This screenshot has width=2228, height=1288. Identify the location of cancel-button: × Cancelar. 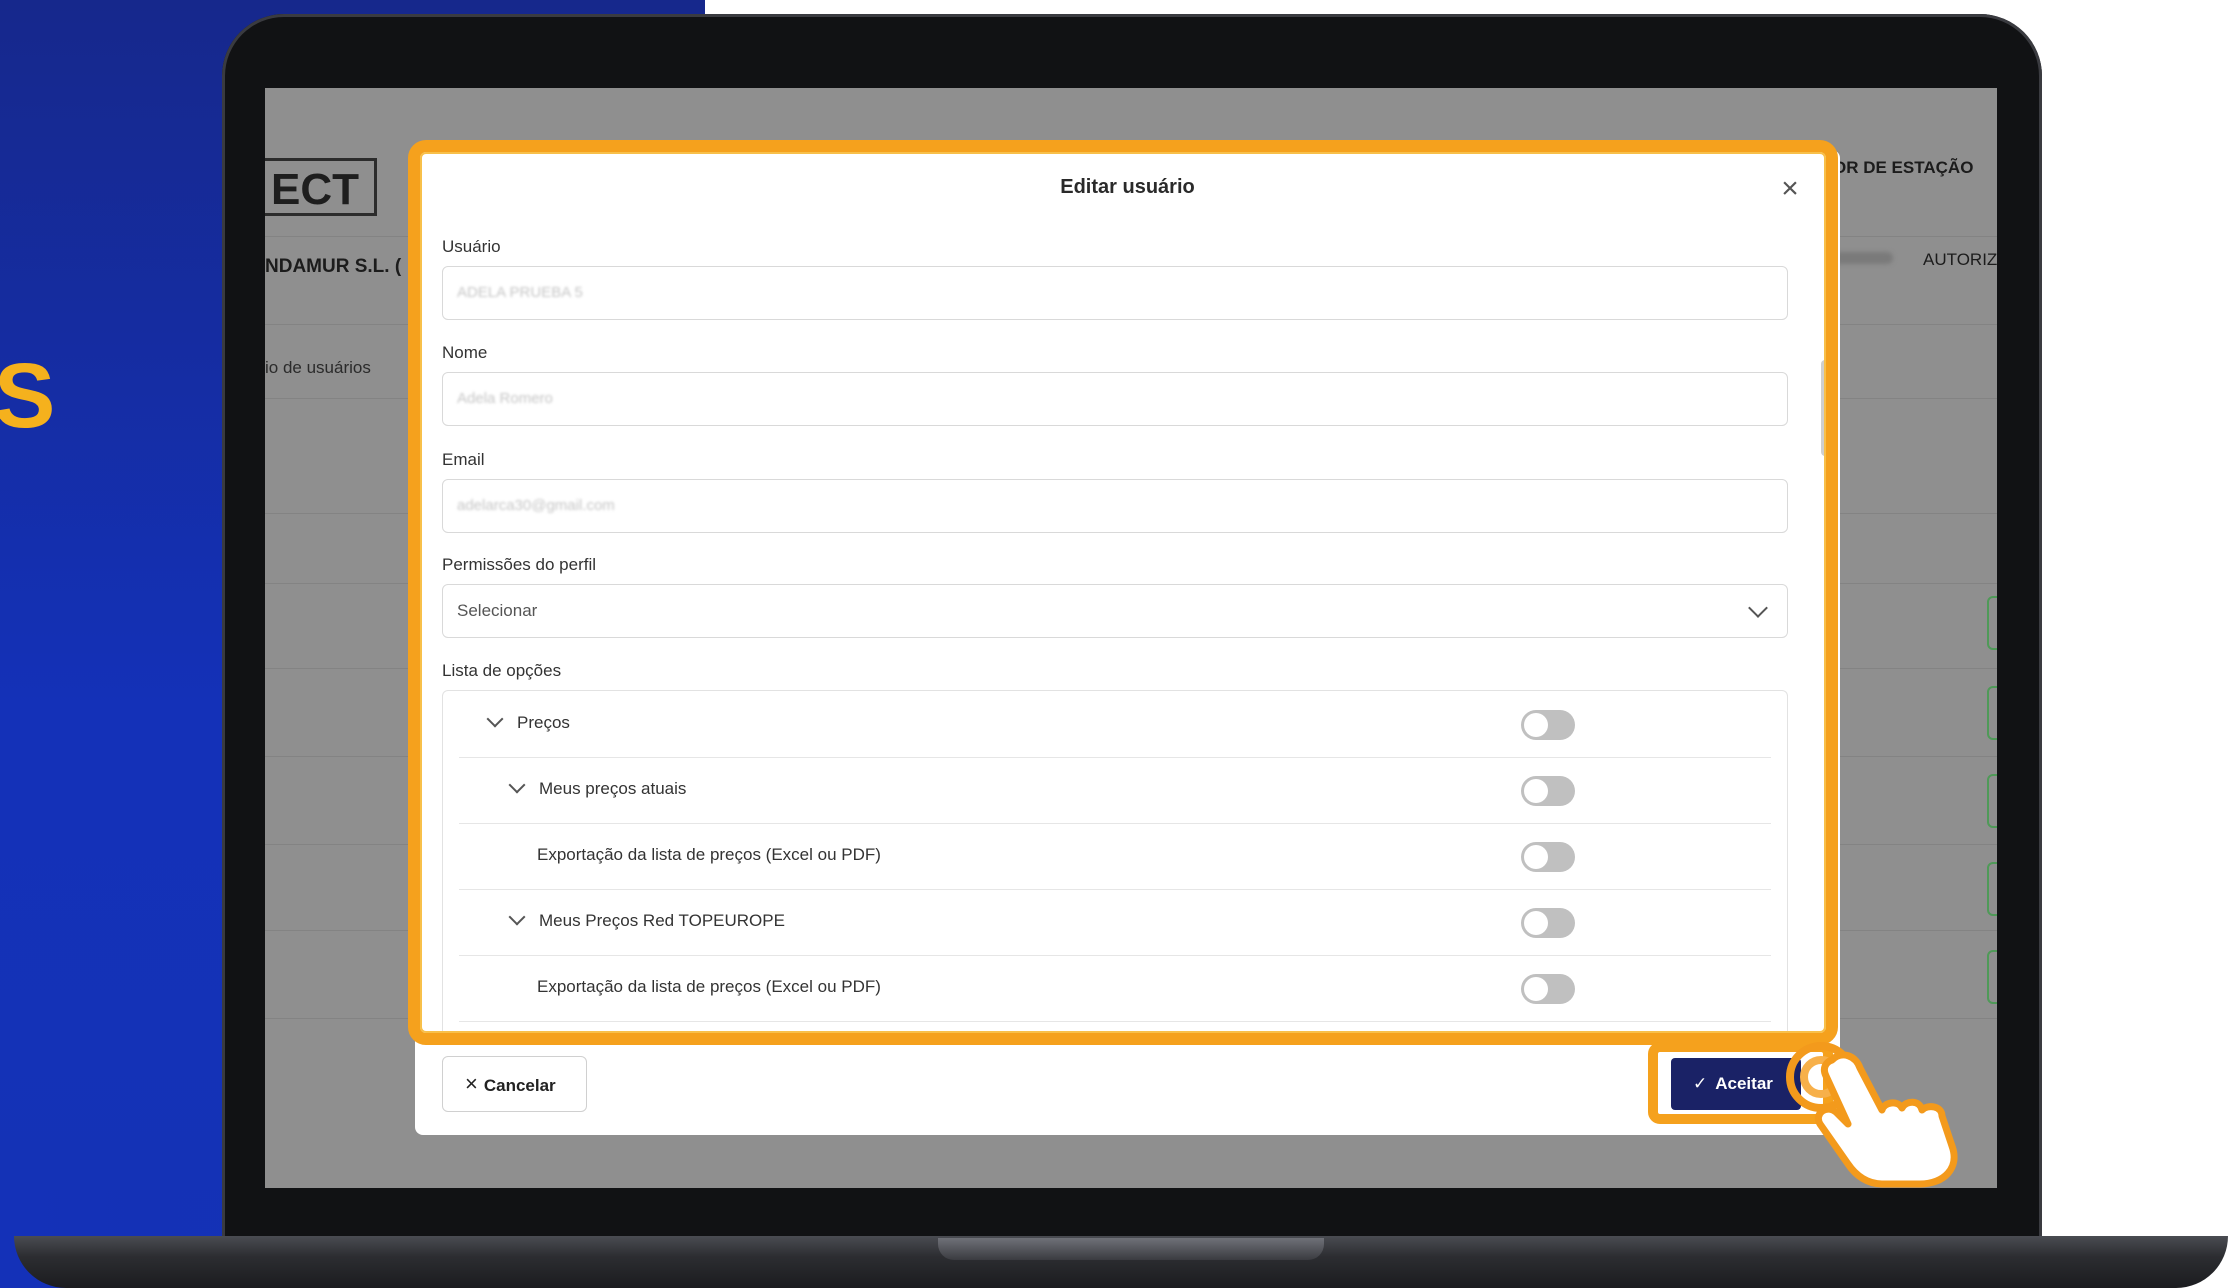
(514, 1084).